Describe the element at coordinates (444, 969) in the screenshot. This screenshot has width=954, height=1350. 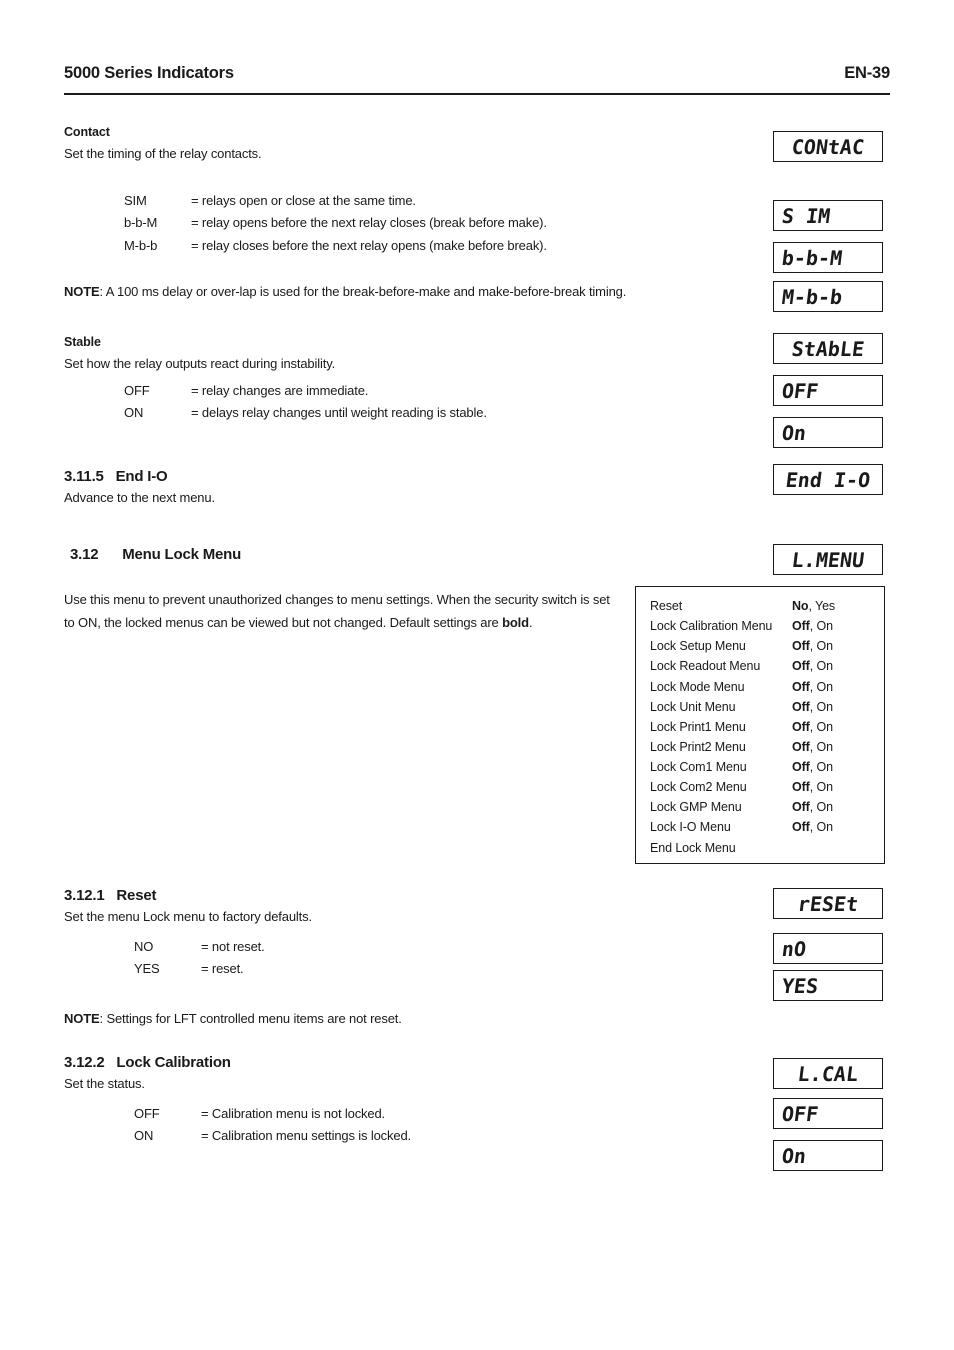
I see `definition-row: YES = reset.` at that location.